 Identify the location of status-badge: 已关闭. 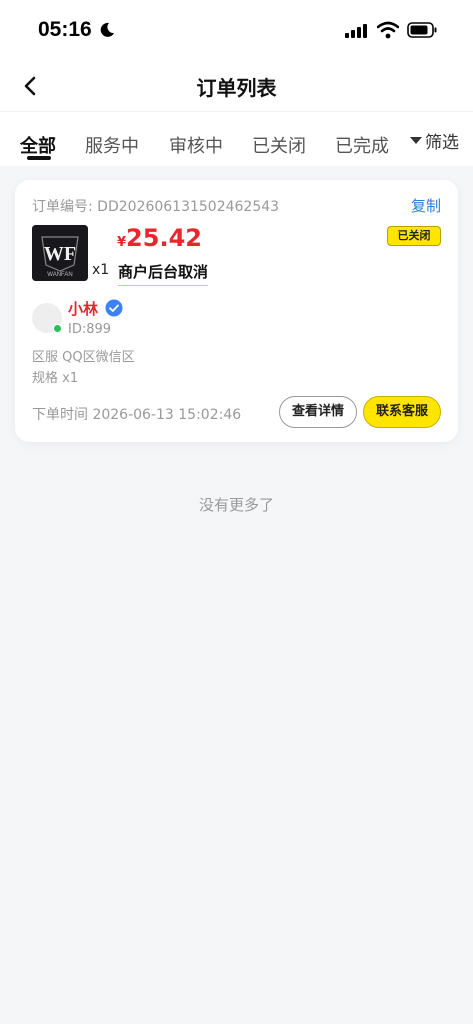
(414, 236).